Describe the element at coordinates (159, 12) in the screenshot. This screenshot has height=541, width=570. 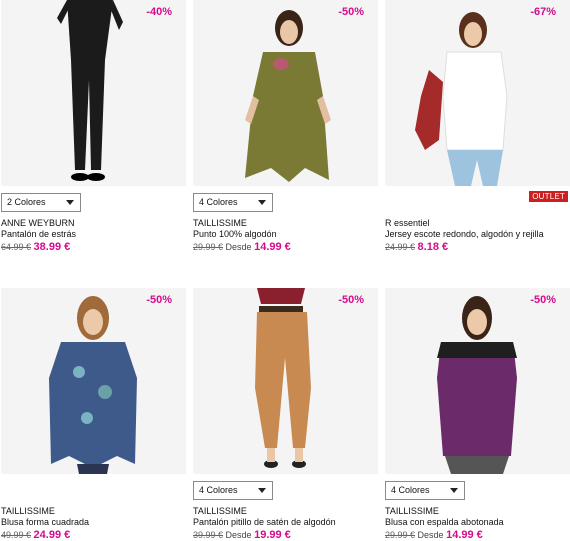
I see `discount-badge: -40%` at that location.